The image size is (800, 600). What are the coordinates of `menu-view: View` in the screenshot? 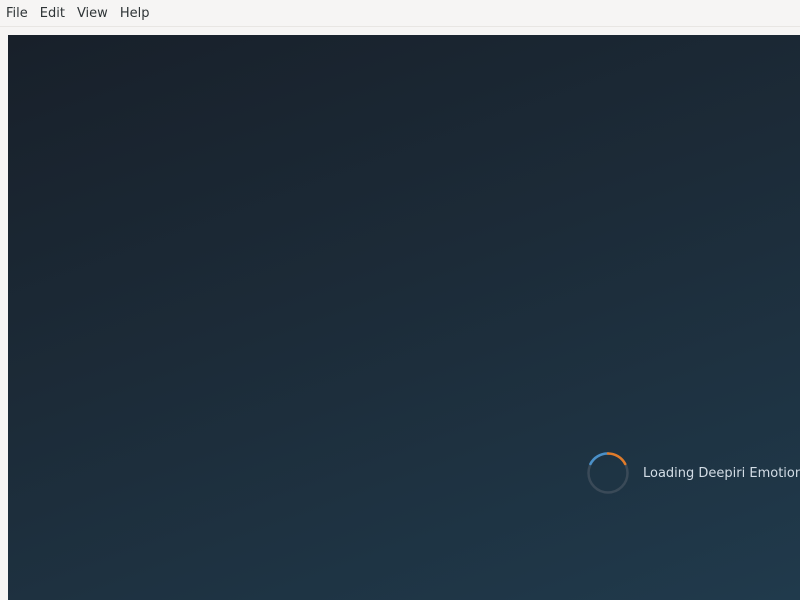 It's located at (92, 13).